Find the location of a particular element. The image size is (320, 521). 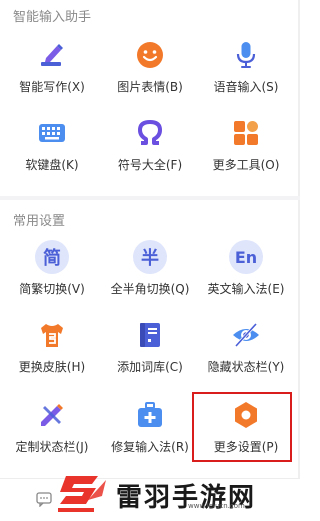

add-dict-label: 添加词库(C) is located at coordinates (150, 367).